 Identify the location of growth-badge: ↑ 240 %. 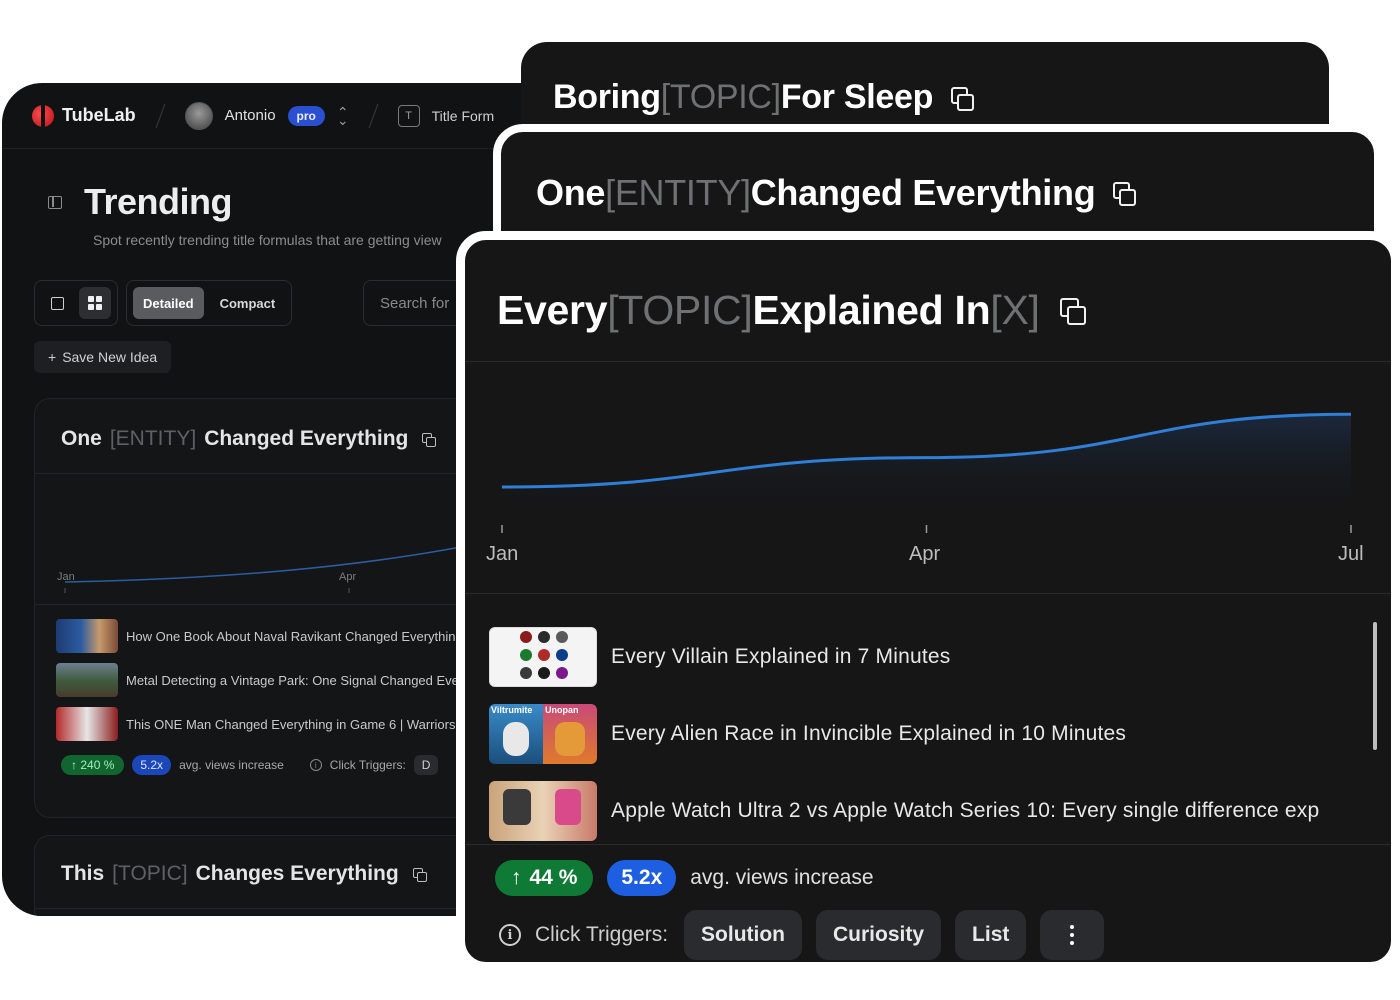
(93, 765).